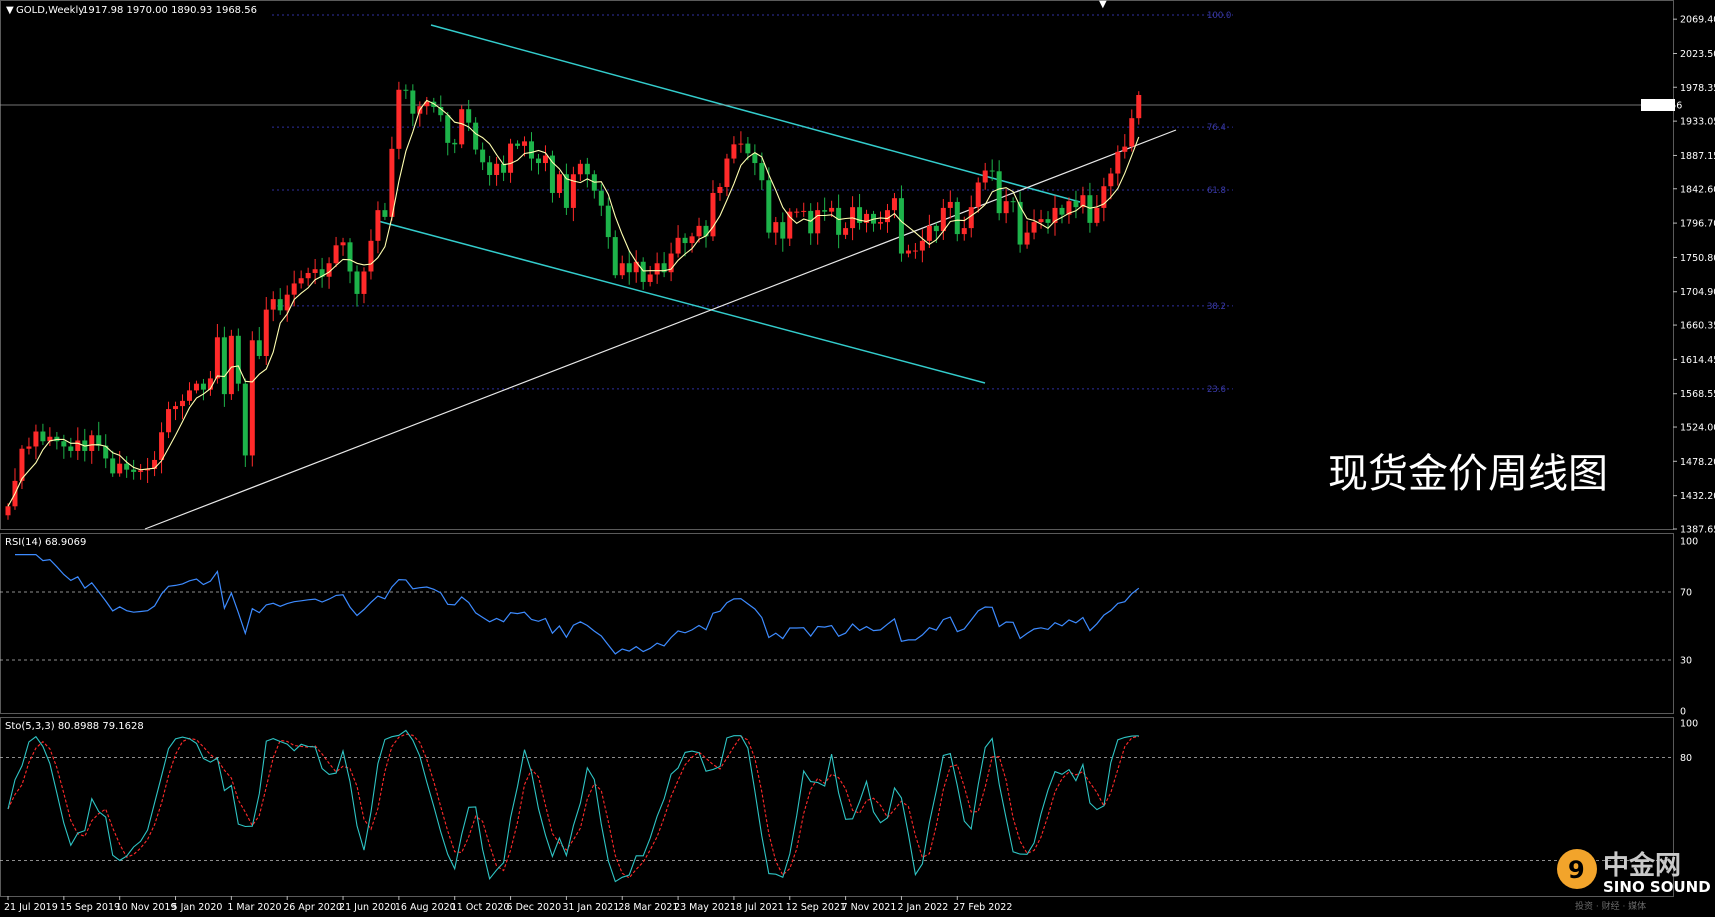 The image size is (1715, 917). What do you see at coordinates (1697, 122) in the screenshot?
I see `price-tick-label: 1933.05` at bounding box center [1697, 122].